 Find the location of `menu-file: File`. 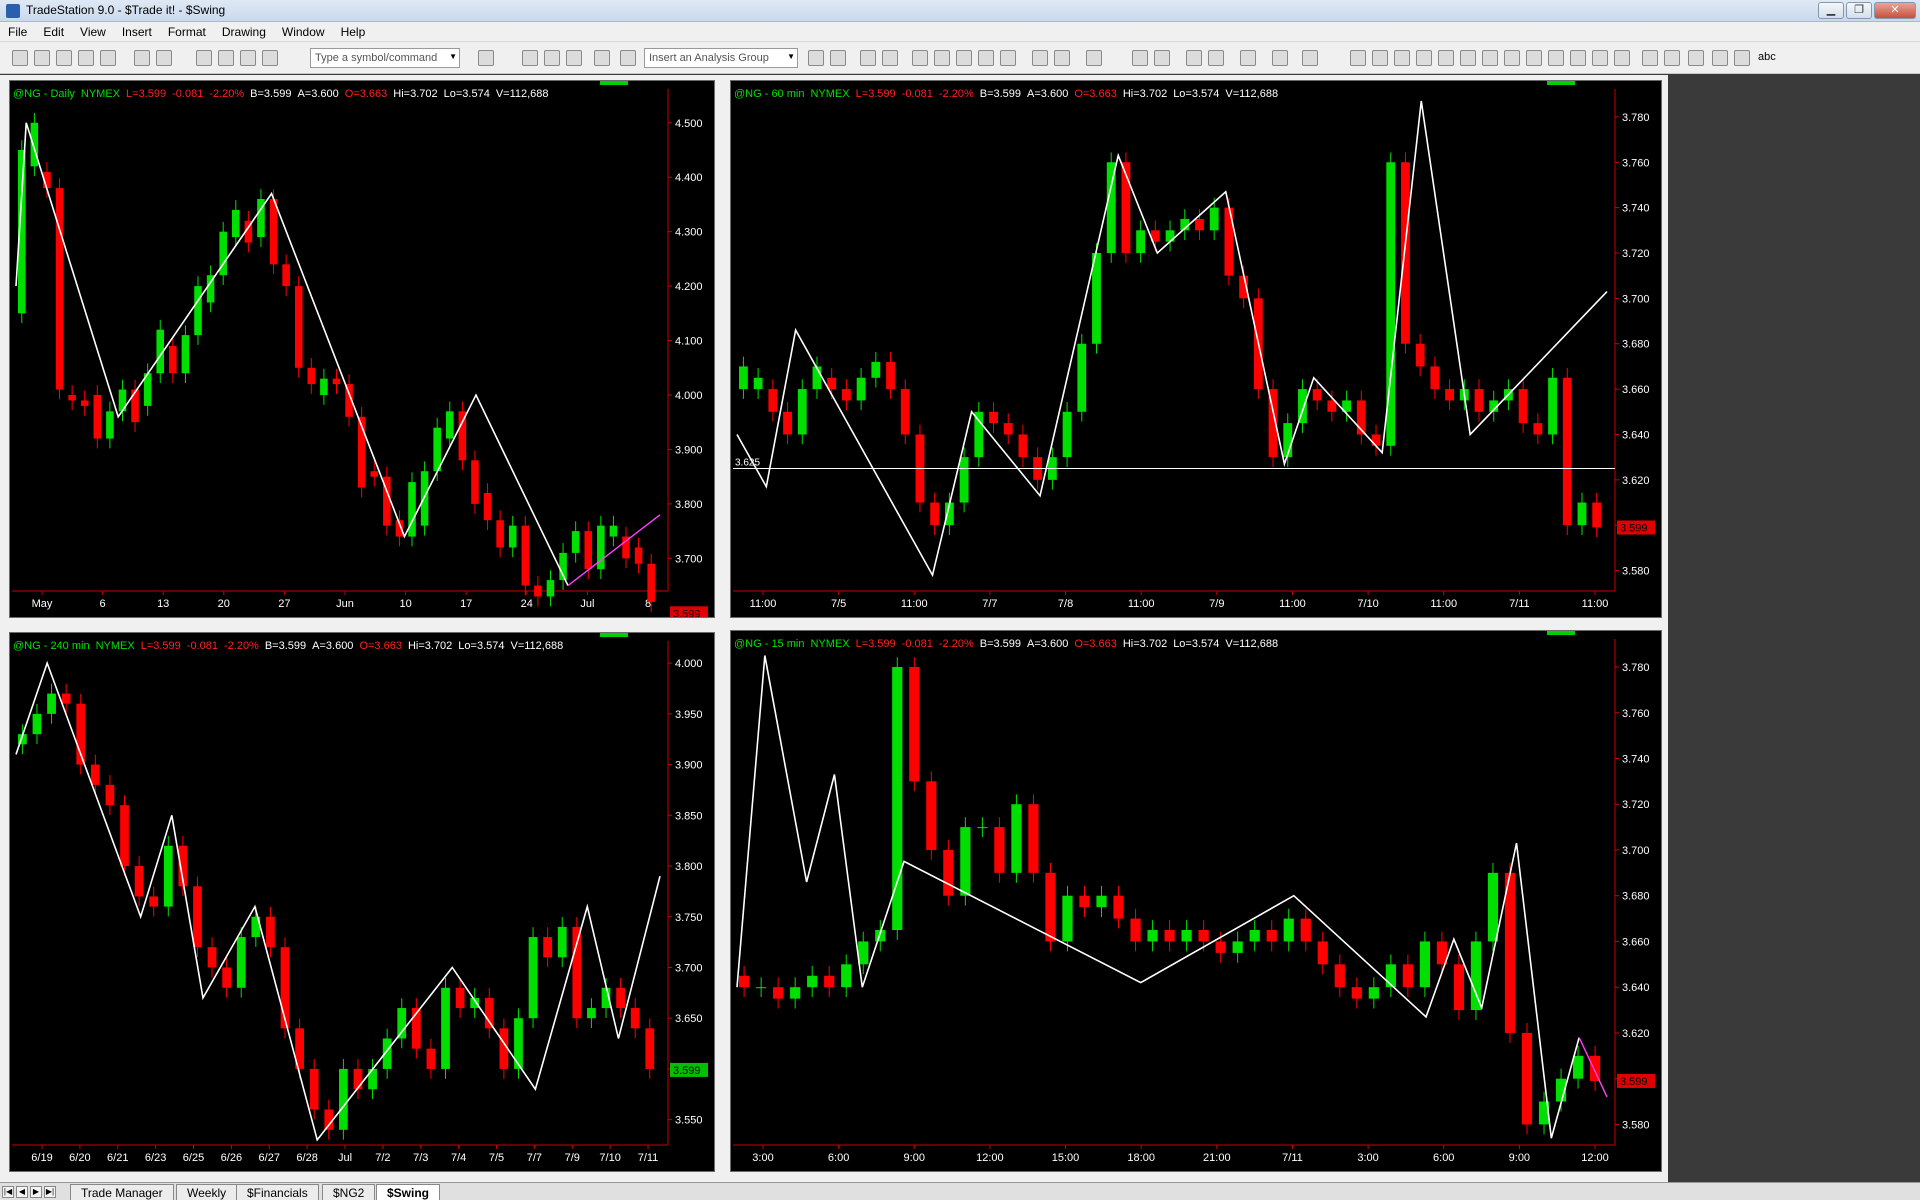

menu-file: File is located at coordinates (17, 30).